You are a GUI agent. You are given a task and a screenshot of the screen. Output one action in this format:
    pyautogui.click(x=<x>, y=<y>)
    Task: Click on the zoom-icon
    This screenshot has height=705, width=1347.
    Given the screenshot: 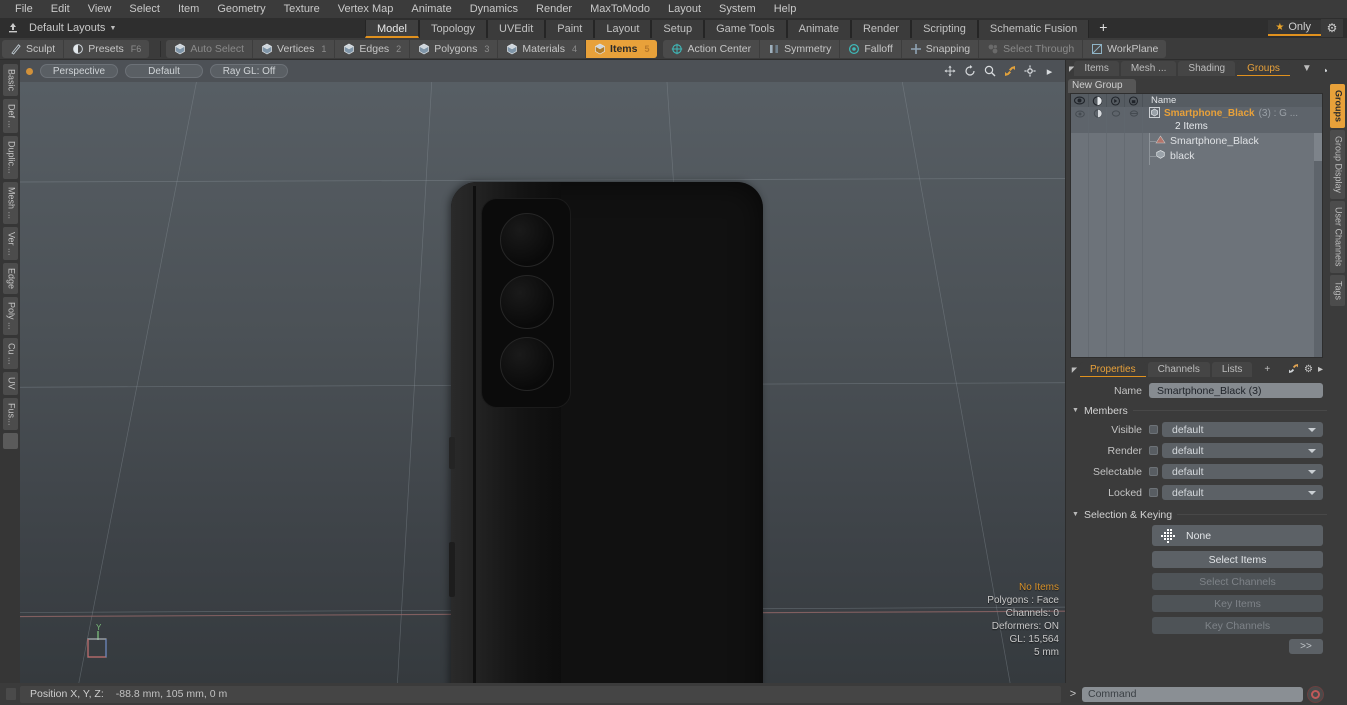 What is the action you would take?
    pyautogui.click(x=989, y=71)
    